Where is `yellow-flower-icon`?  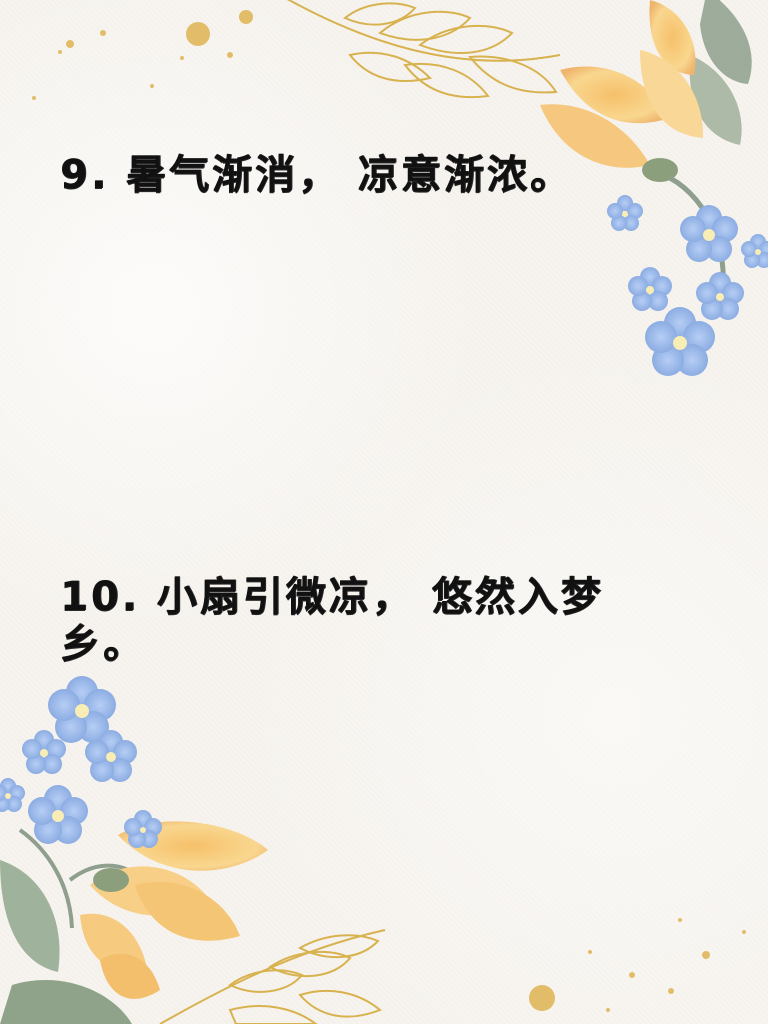 yellow-flower-icon is located at coordinates (174, 910).